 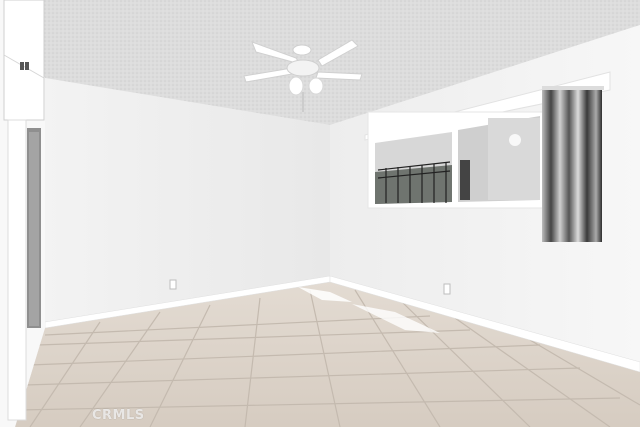 What do you see at coordinates (17, 270) in the screenshot?
I see `closet-door-frame` at bounding box center [17, 270].